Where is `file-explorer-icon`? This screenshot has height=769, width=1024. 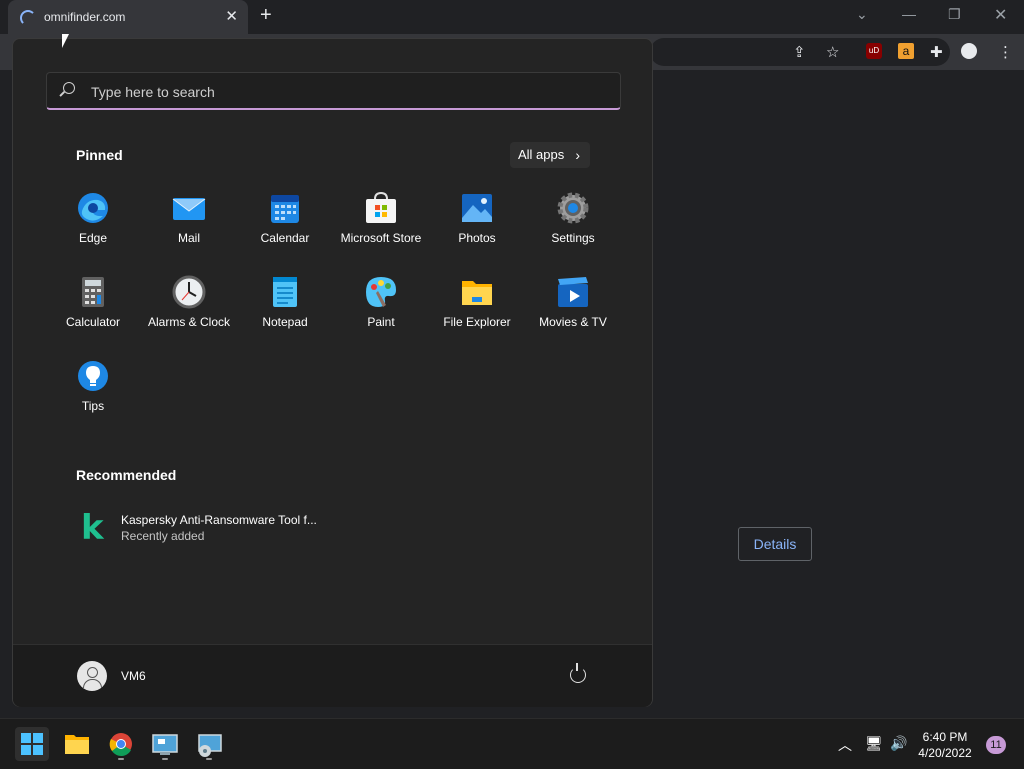
file-explorer-icon is located at coordinates (77, 744).